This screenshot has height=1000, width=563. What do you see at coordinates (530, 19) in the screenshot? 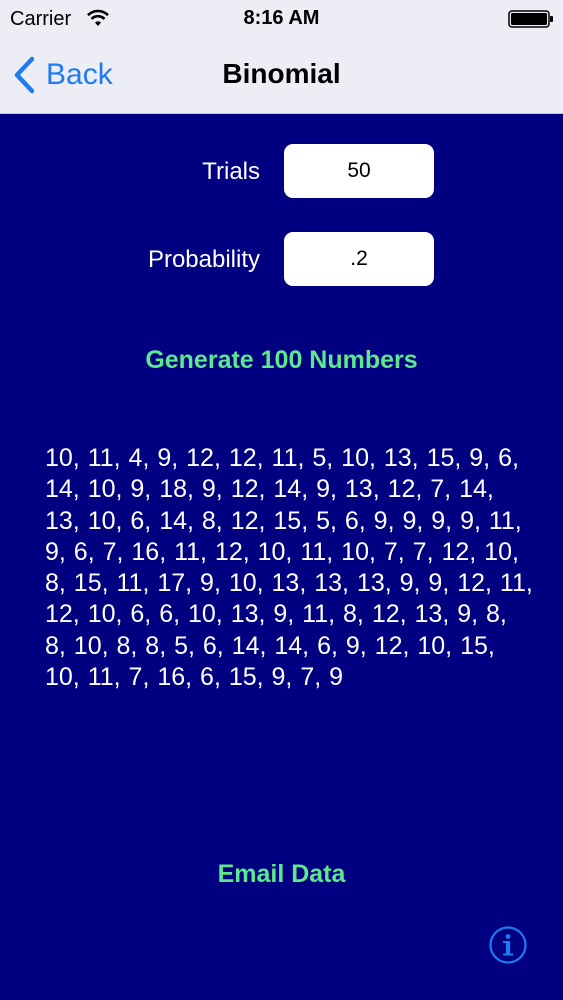
I see `battery-icon` at bounding box center [530, 19].